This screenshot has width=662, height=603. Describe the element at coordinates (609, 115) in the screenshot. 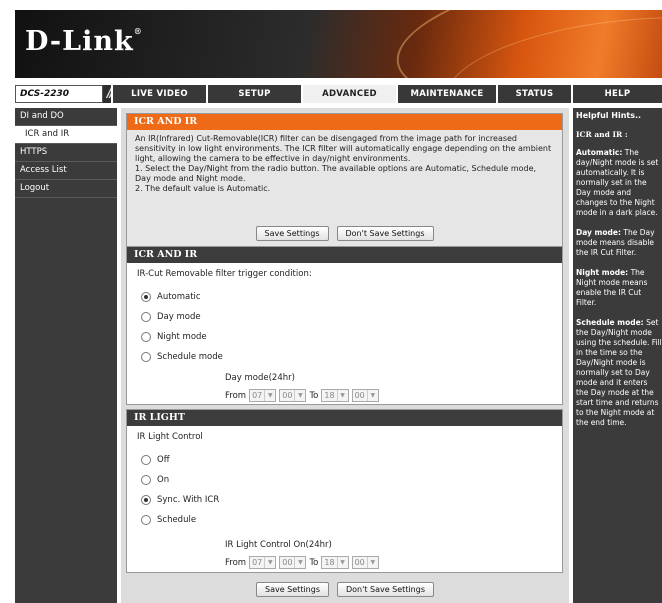

I see `hints-header: Helpful Hints..` at that location.